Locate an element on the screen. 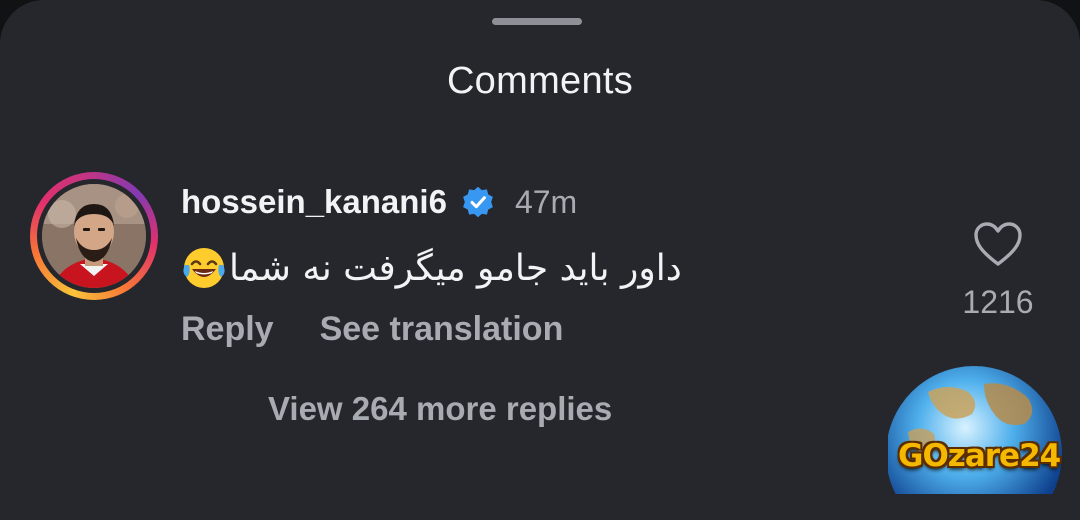 This screenshot has height=520, width=1080. avatar is located at coordinates (94, 236).